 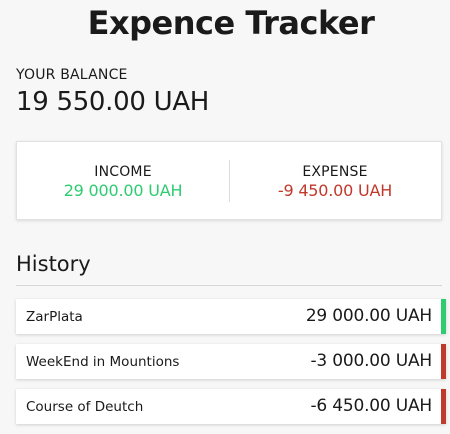 What do you see at coordinates (231, 316) in the screenshot?
I see `transaction-item-zarplata: ZarPlata 29 000.00 UAH` at bounding box center [231, 316].